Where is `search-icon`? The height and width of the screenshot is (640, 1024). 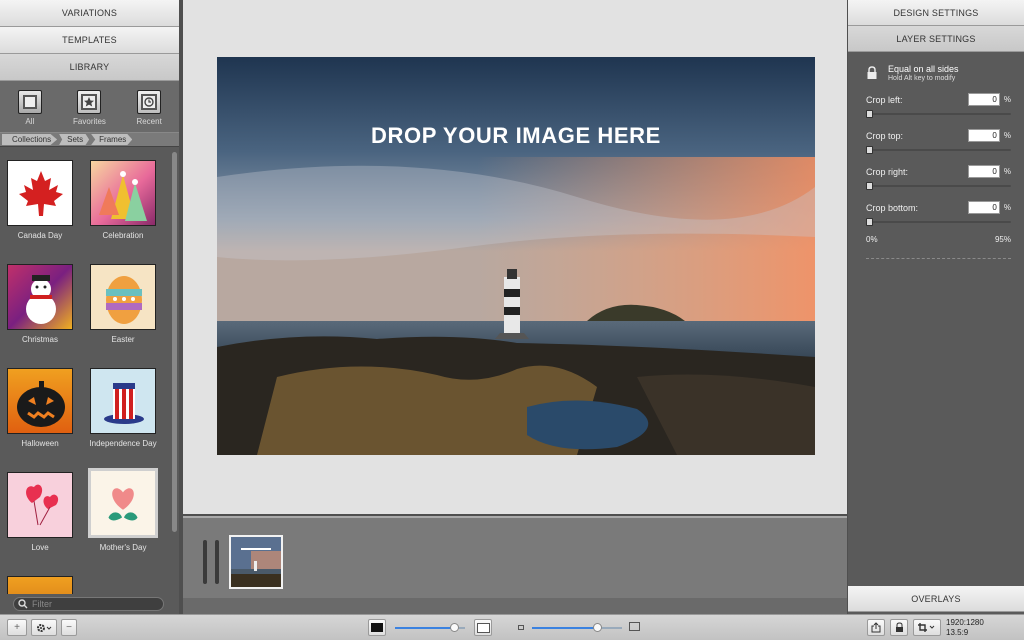 search-icon is located at coordinates (23, 604).